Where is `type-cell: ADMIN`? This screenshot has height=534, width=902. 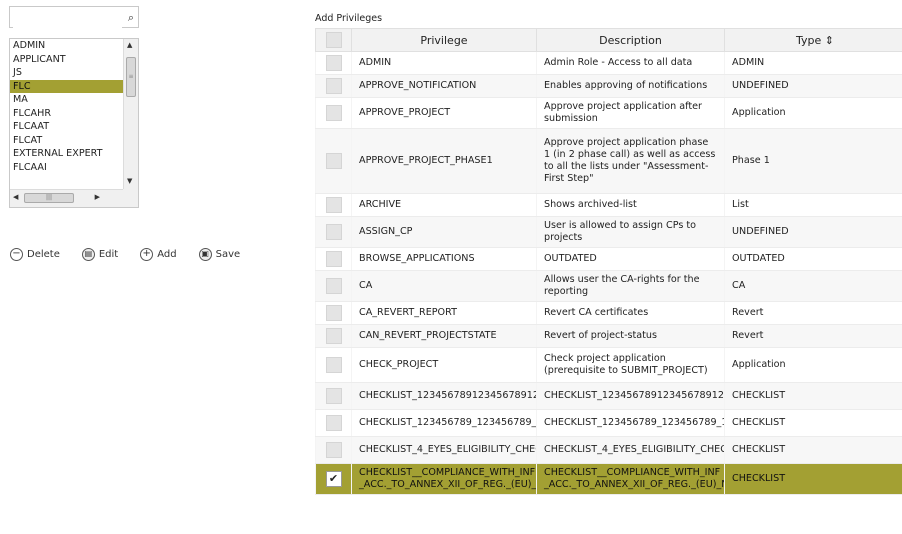
type-cell: ADMIN is located at coordinates (813, 63).